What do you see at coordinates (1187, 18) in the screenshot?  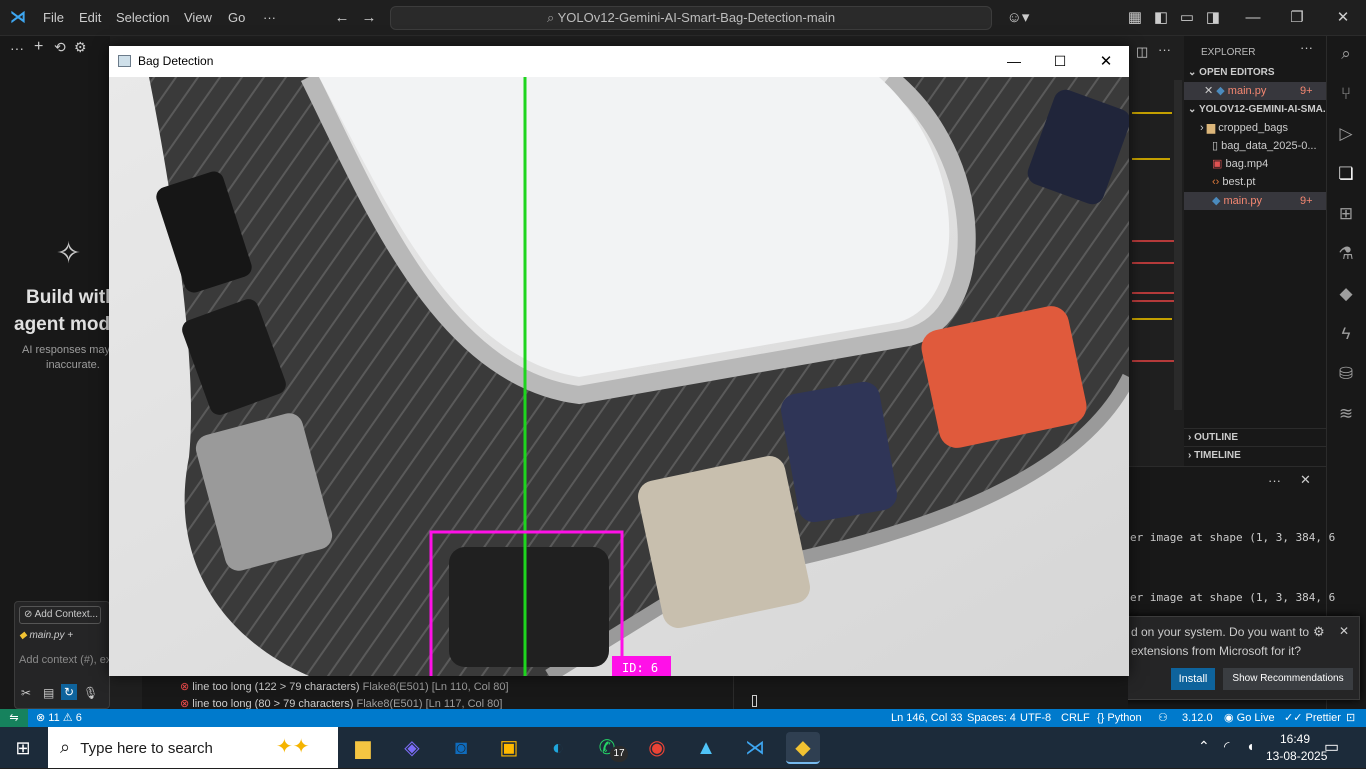 I see `toggle-panel-icon: ▭` at bounding box center [1187, 18].